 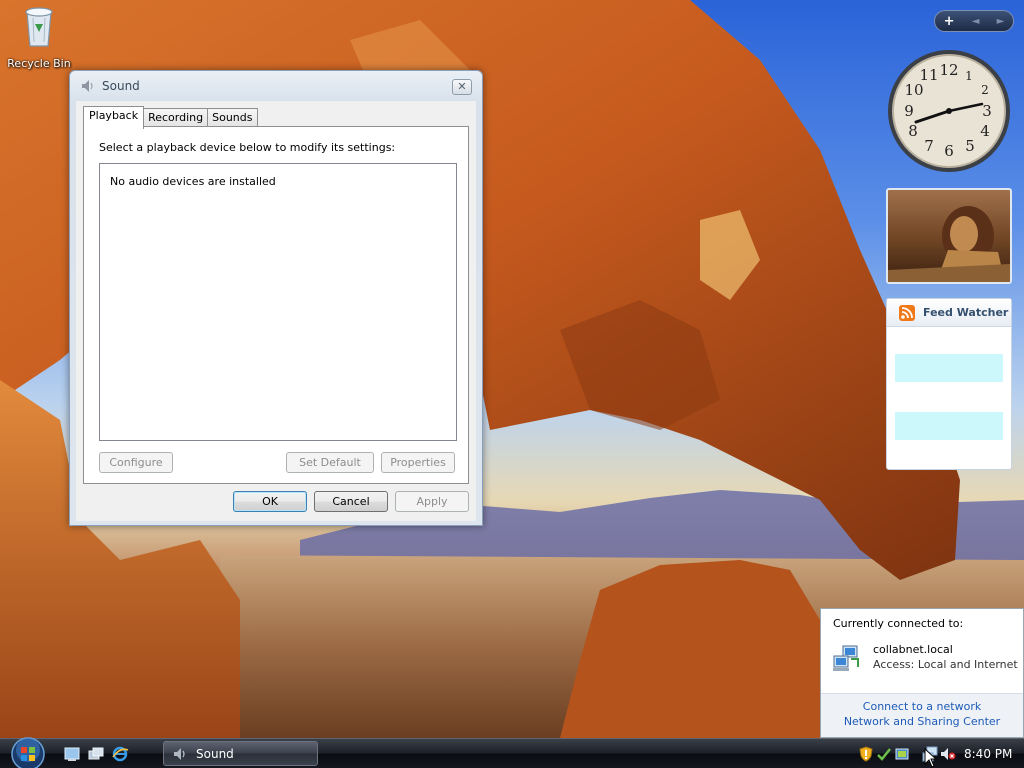 What do you see at coordinates (215, 753) in the screenshot?
I see `taskbar-button-label: Sound` at bounding box center [215, 753].